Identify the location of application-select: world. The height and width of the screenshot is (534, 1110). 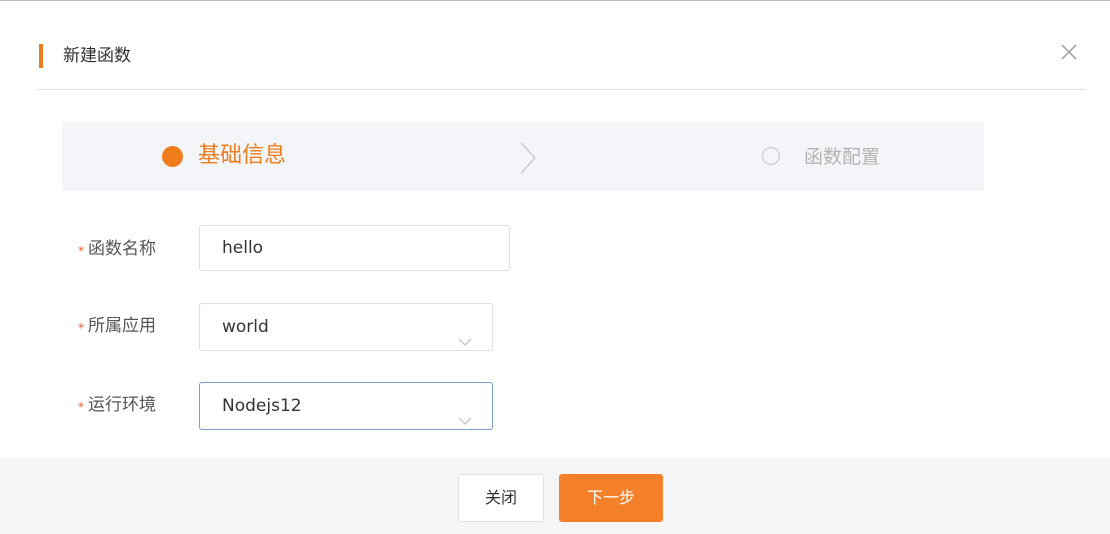
(346, 327).